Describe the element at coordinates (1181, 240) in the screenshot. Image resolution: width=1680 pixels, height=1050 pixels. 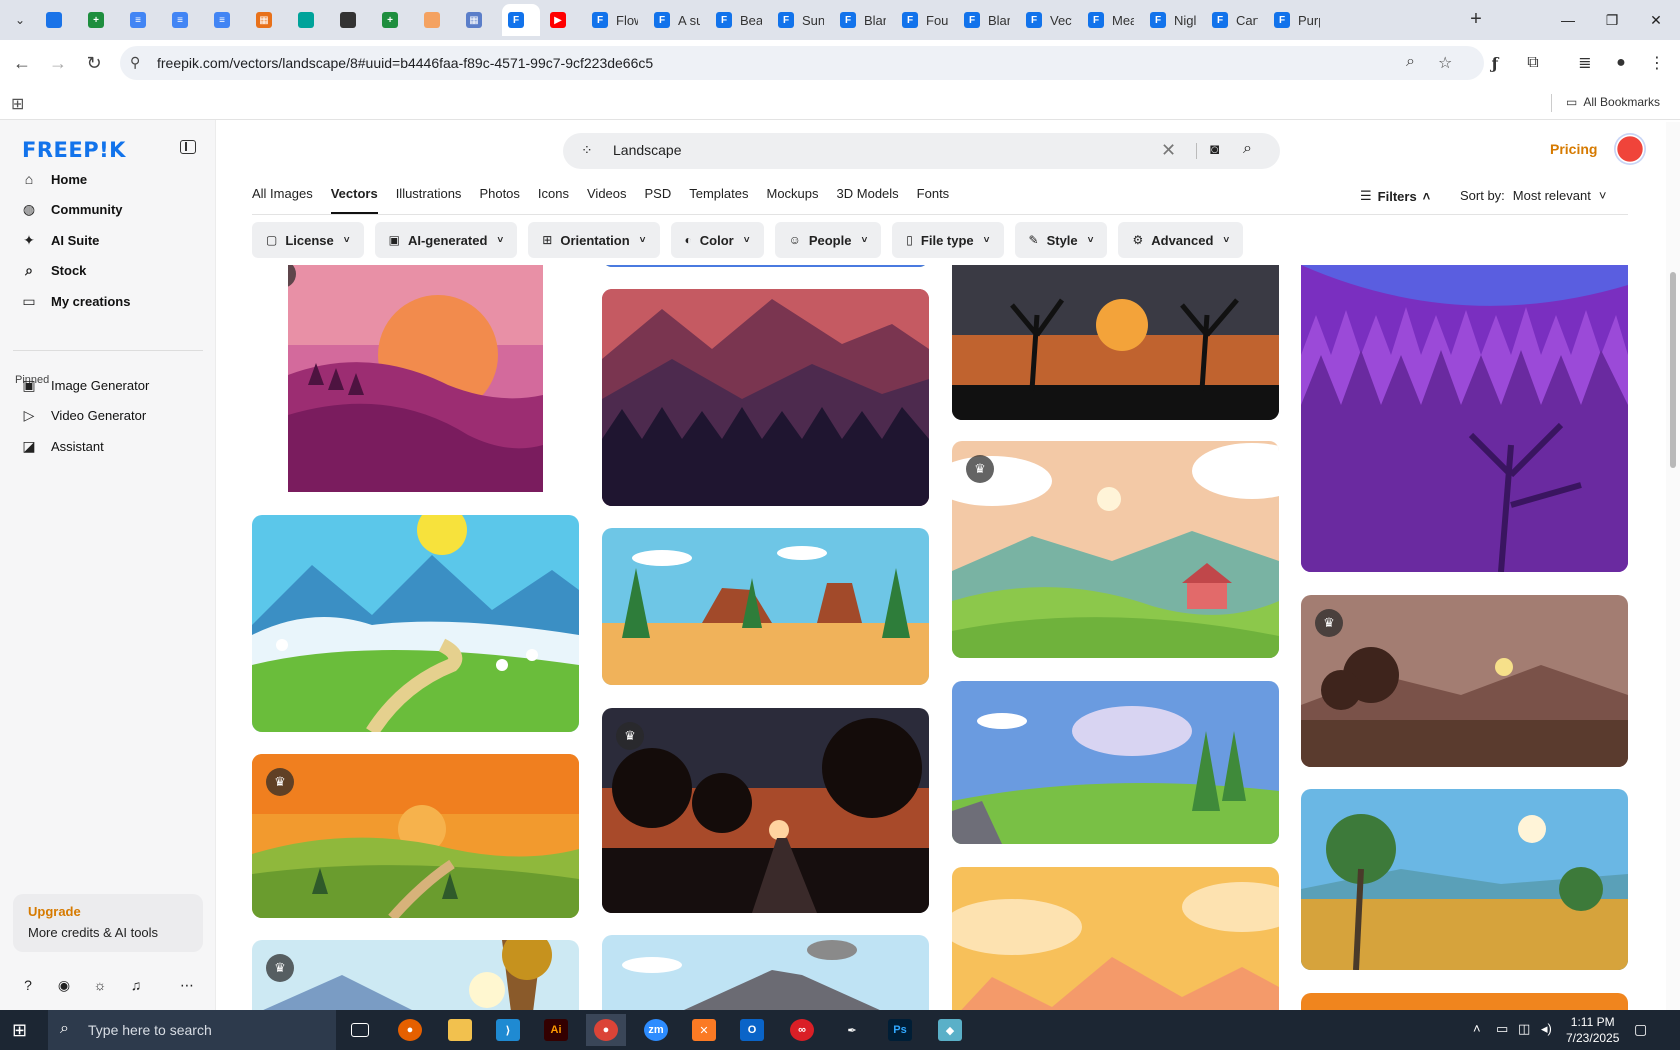
I see `filter-chip-advanced: ⚙ Advanced ˅` at that location.